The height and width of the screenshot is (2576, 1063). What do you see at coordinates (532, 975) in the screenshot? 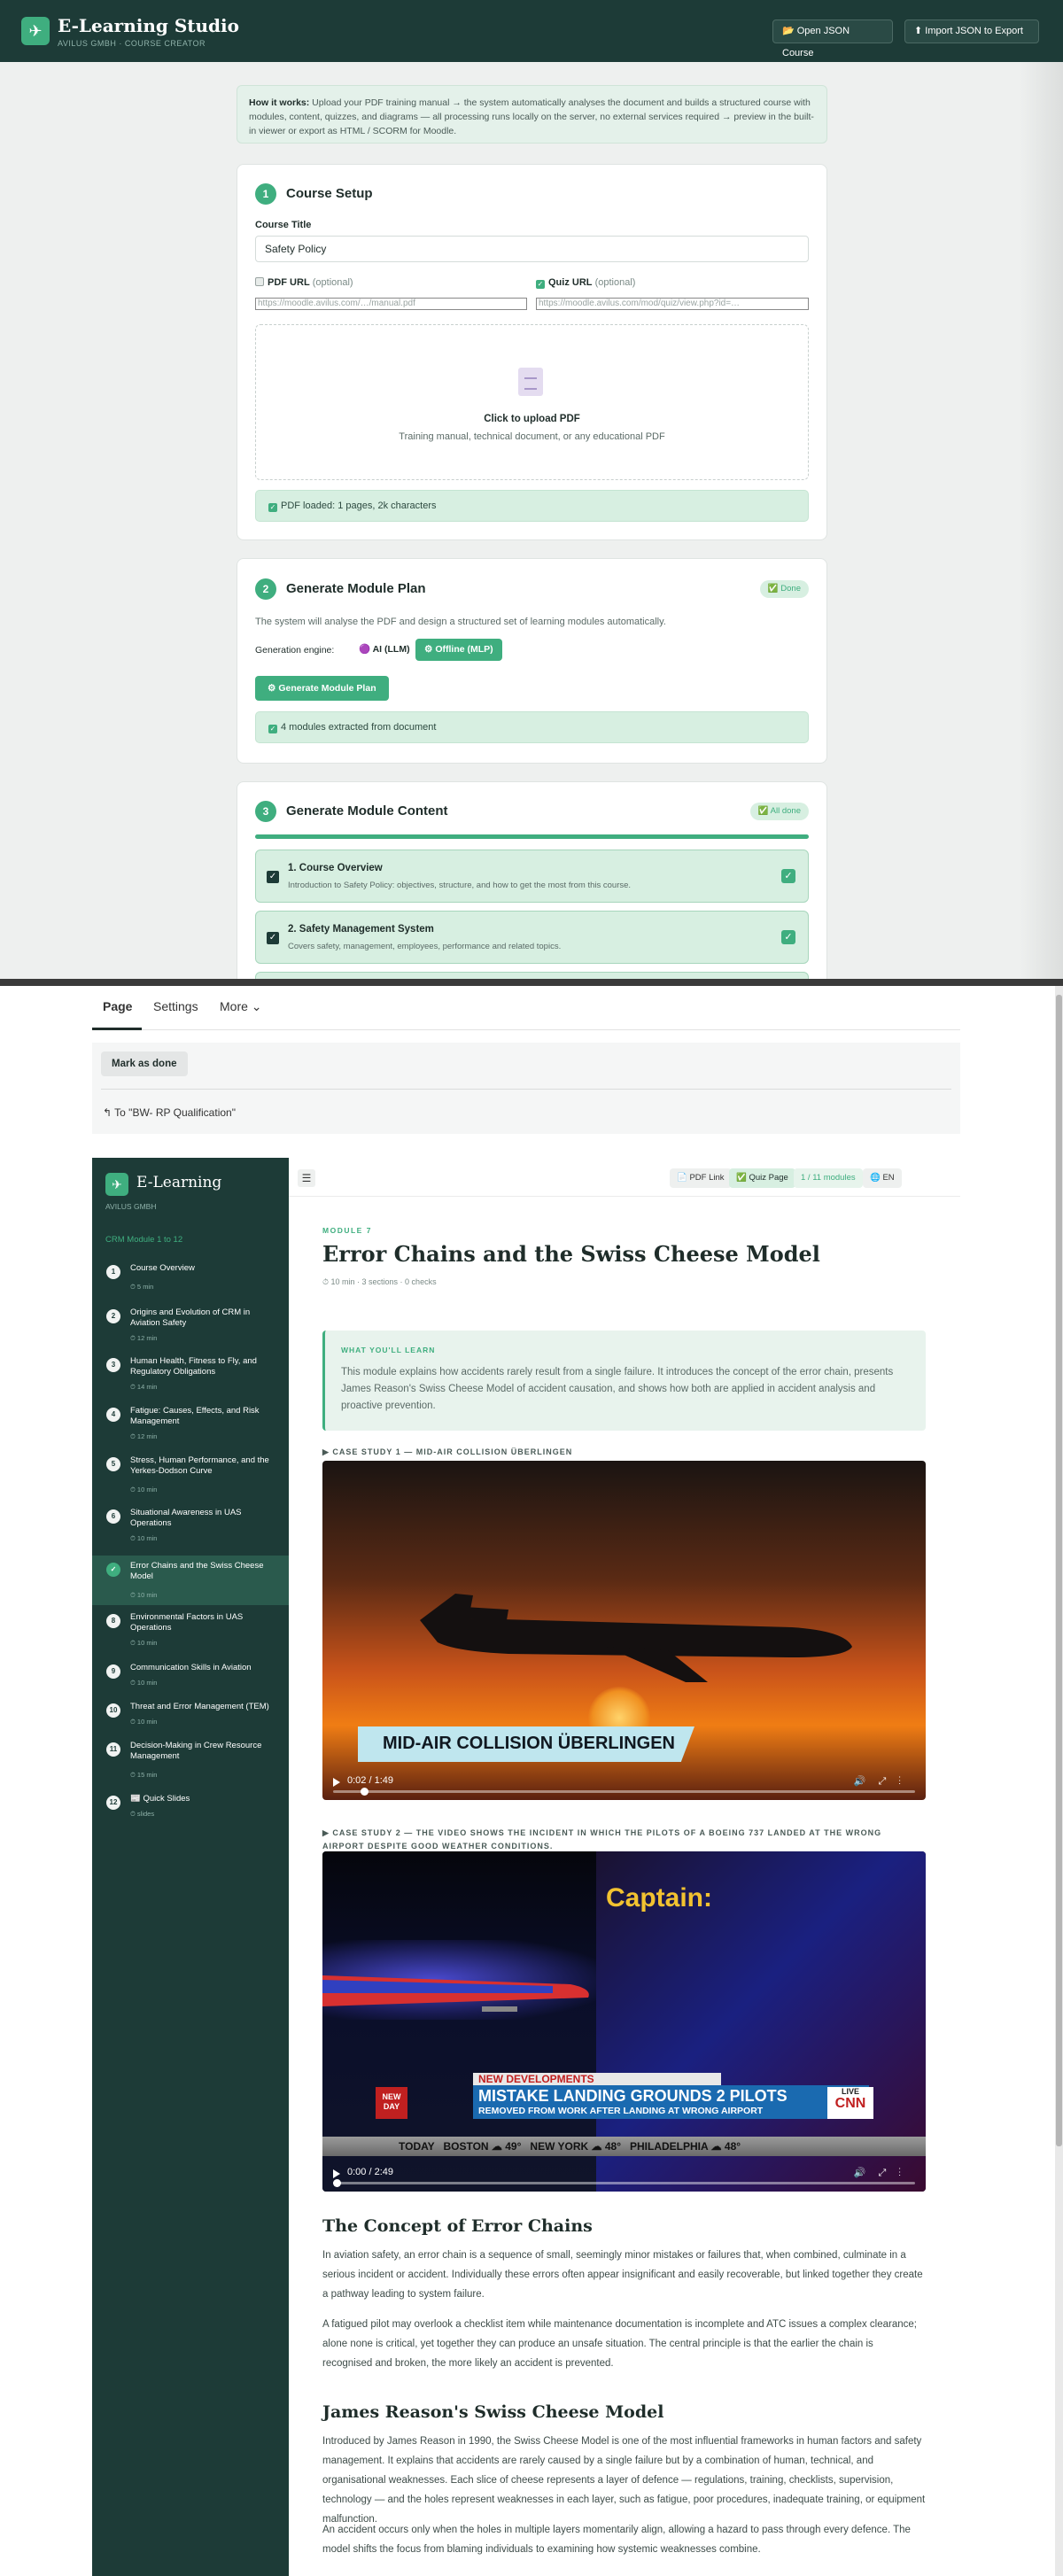
I see `module-row` at bounding box center [532, 975].